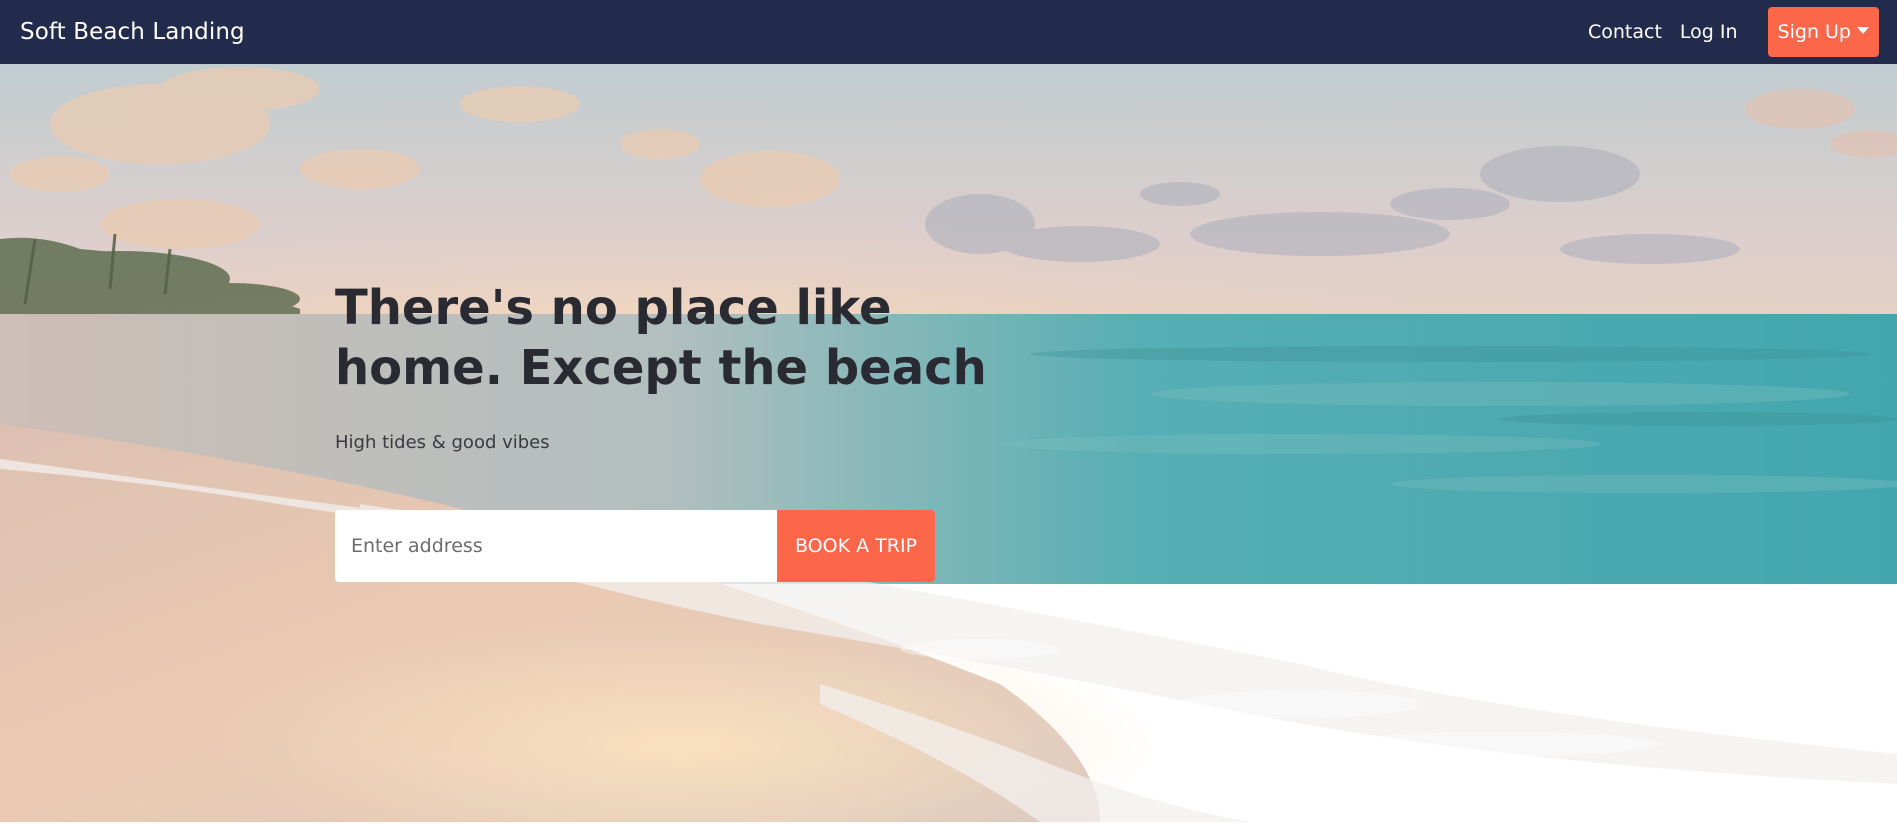 Image resolution: width=1897 pixels, height=825 pixels. Describe the element at coordinates (856, 546) in the screenshot. I see `book-trip-button: BOOK A TRIP` at that location.